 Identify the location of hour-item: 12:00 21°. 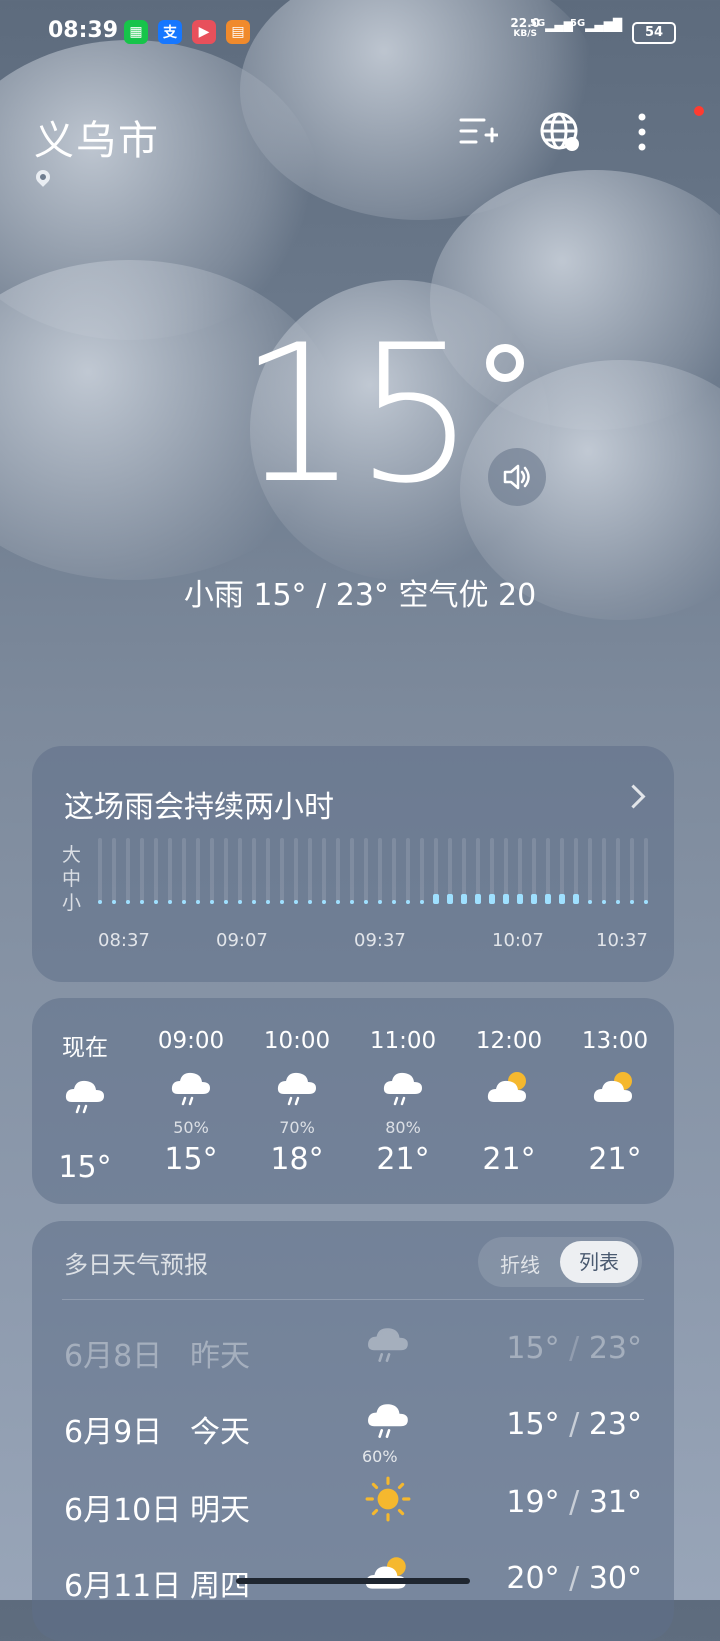
(509, 1102).